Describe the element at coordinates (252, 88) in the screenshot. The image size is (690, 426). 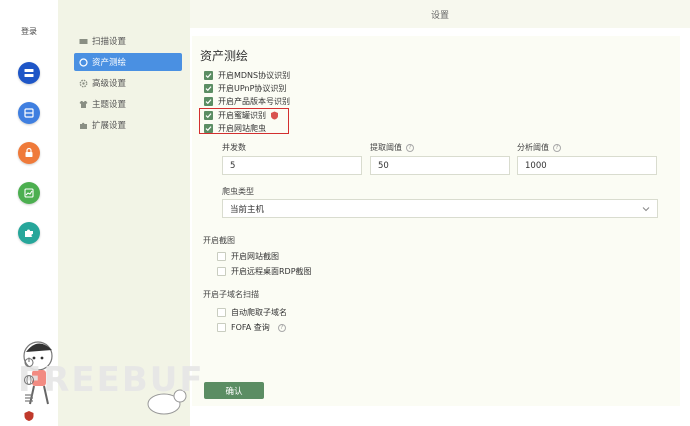
I see `option-label: 开启UPnP协议识别` at that location.